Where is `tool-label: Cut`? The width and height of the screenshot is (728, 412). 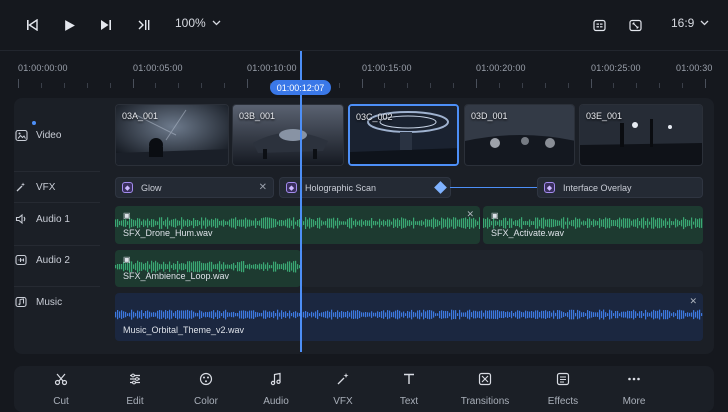
tool-label: Cut is located at coordinates (61, 401).